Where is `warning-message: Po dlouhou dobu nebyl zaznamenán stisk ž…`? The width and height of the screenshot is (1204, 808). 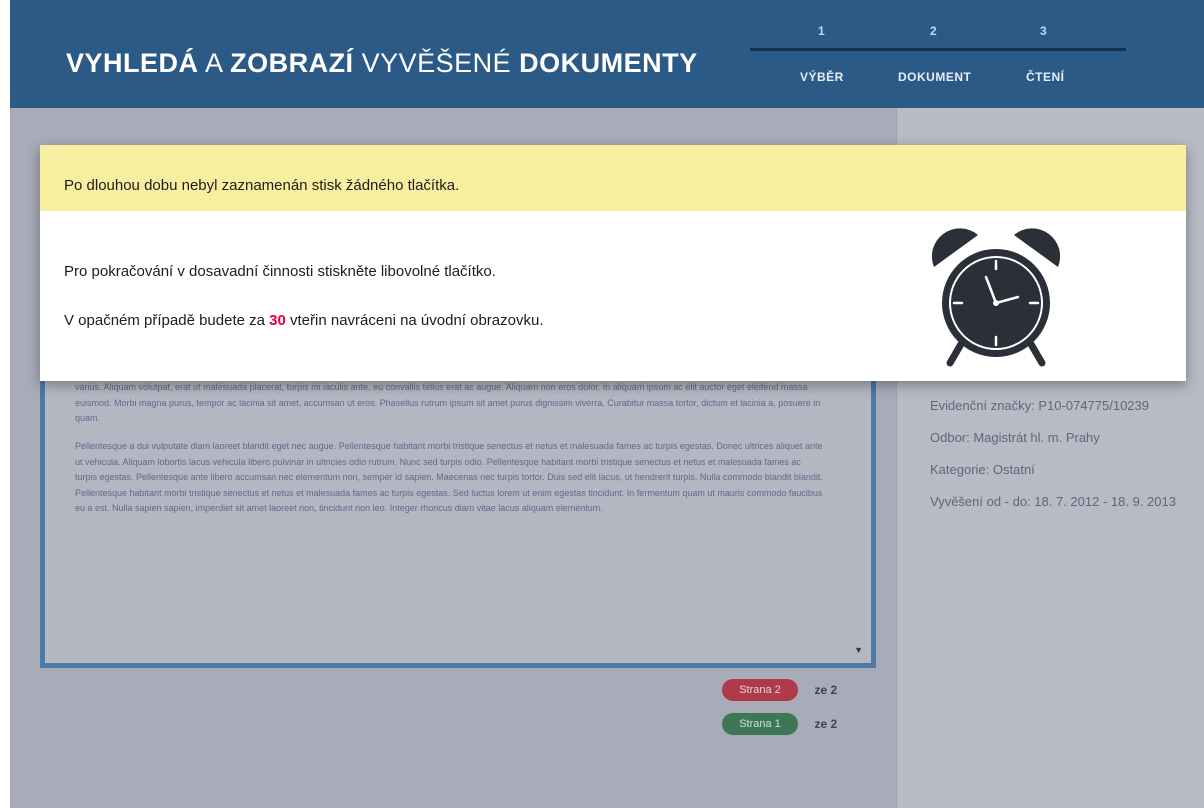 warning-message: Po dlouhou dobu nebyl zaznamenán stisk ž… is located at coordinates (262, 185).